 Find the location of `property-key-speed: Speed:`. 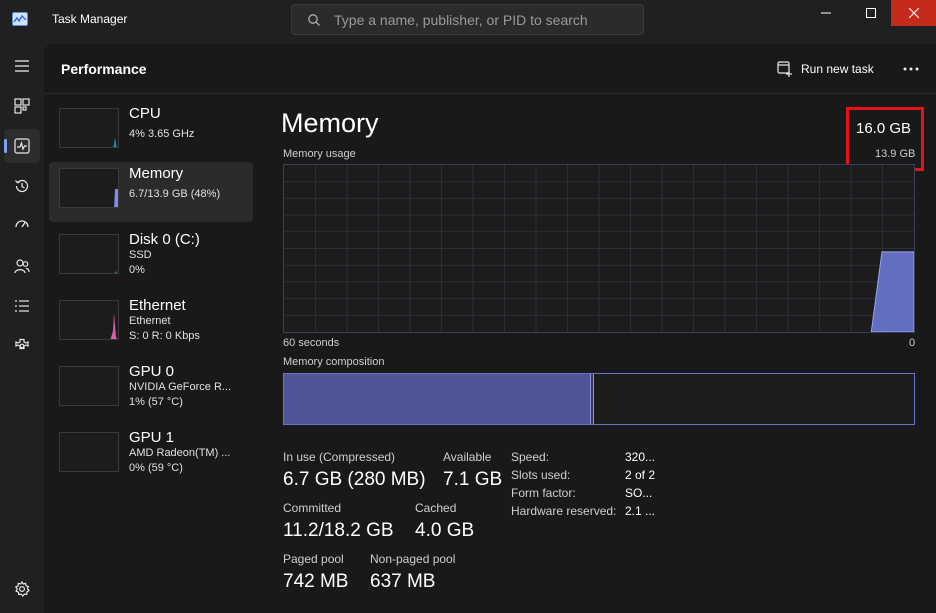

property-key-speed: Speed: is located at coordinates (530, 457).